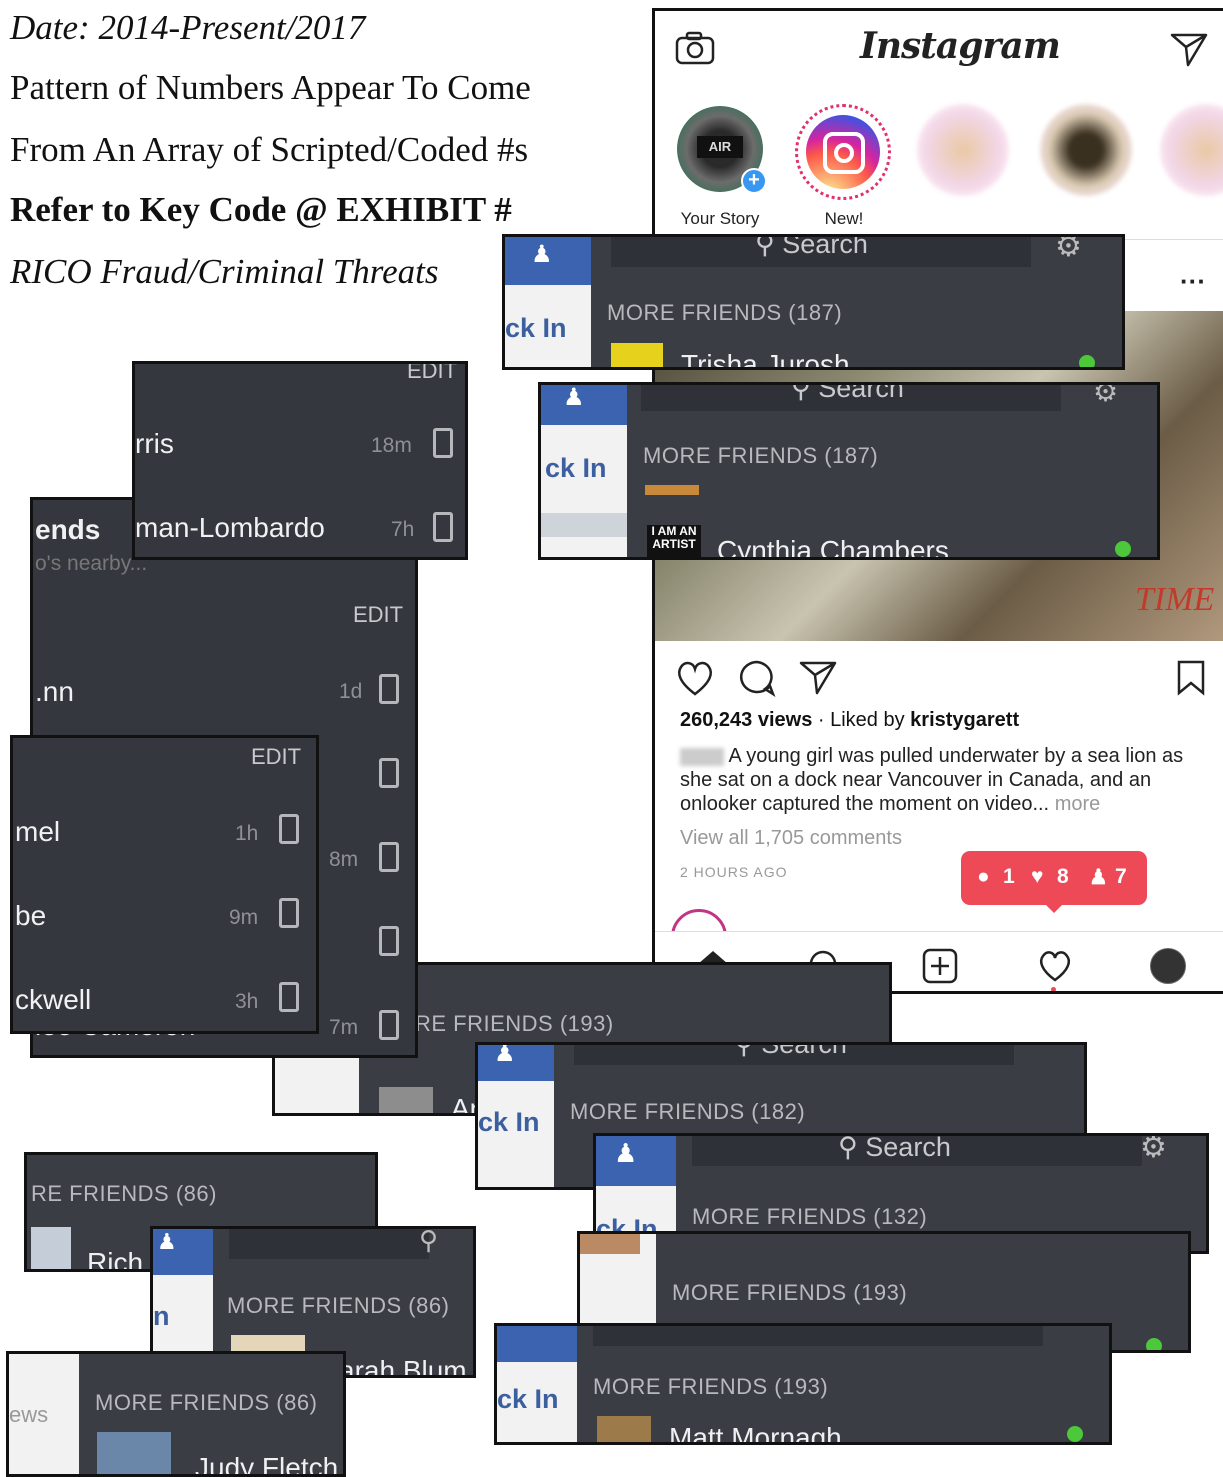  What do you see at coordinates (833, 546) in the screenshot?
I see `friend-name: Cynthia Chambers` at bounding box center [833, 546].